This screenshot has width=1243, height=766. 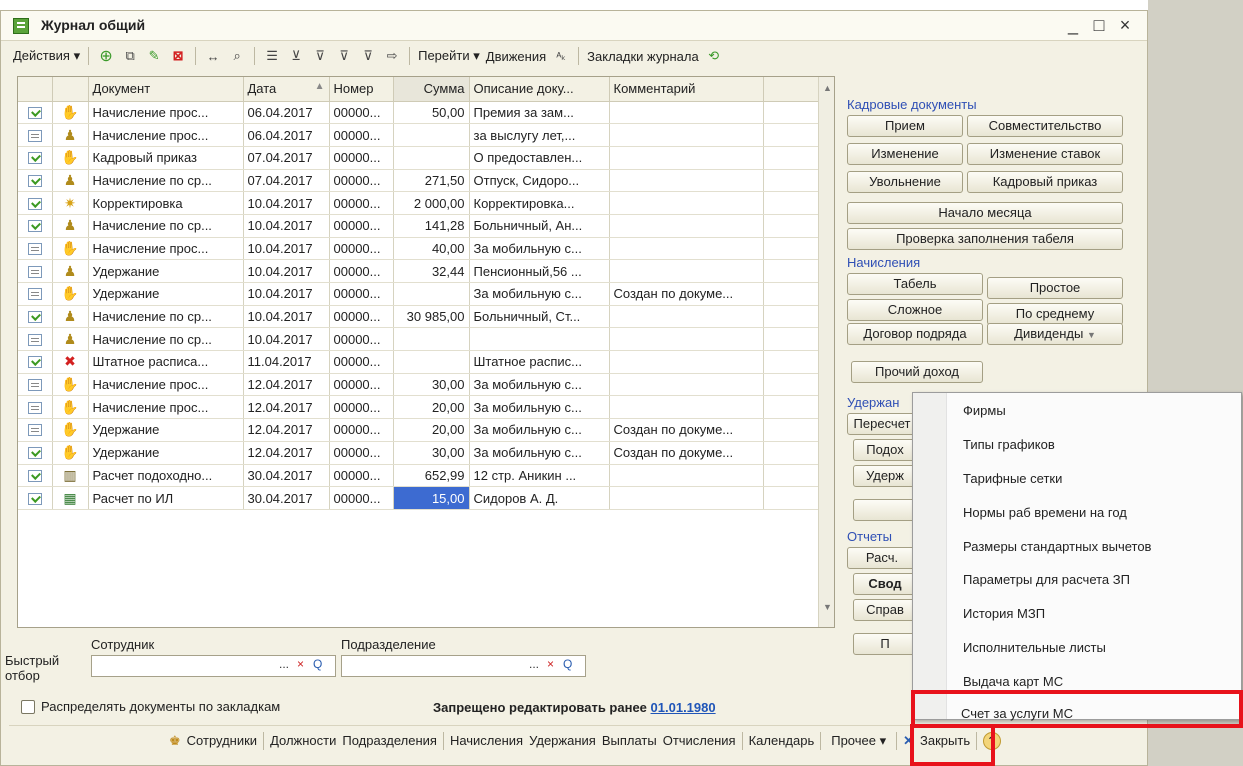 I want to click on cell-description, so click(x=539, y=339).